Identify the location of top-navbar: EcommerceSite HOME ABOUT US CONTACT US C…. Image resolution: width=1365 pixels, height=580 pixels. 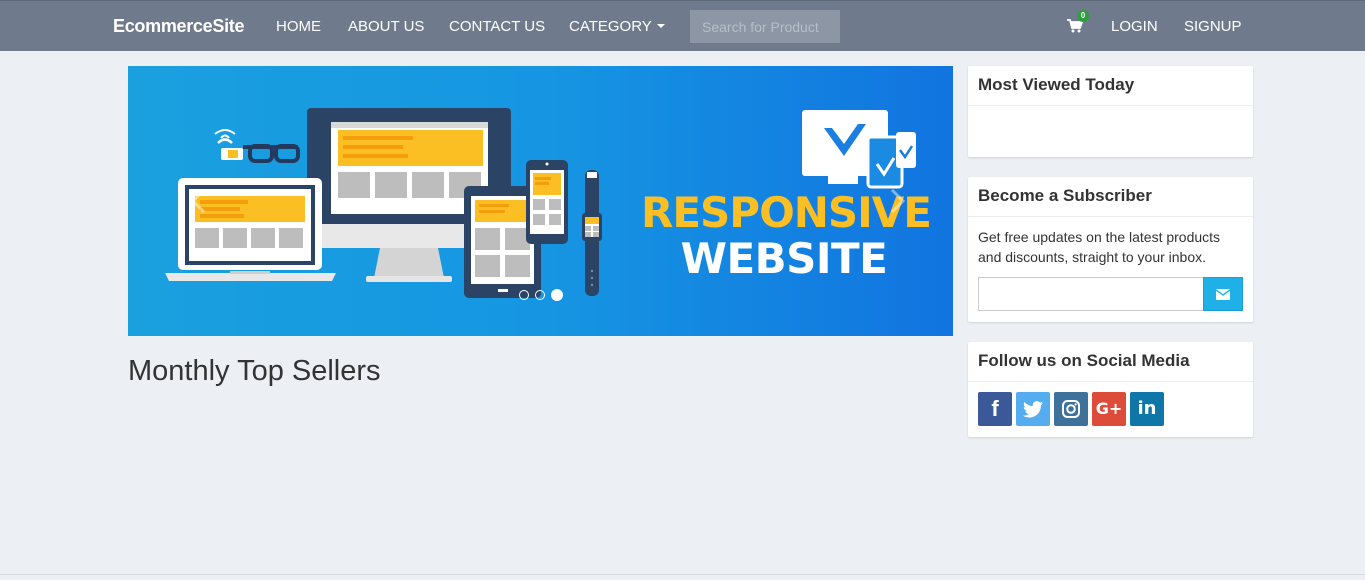
(682, 25).